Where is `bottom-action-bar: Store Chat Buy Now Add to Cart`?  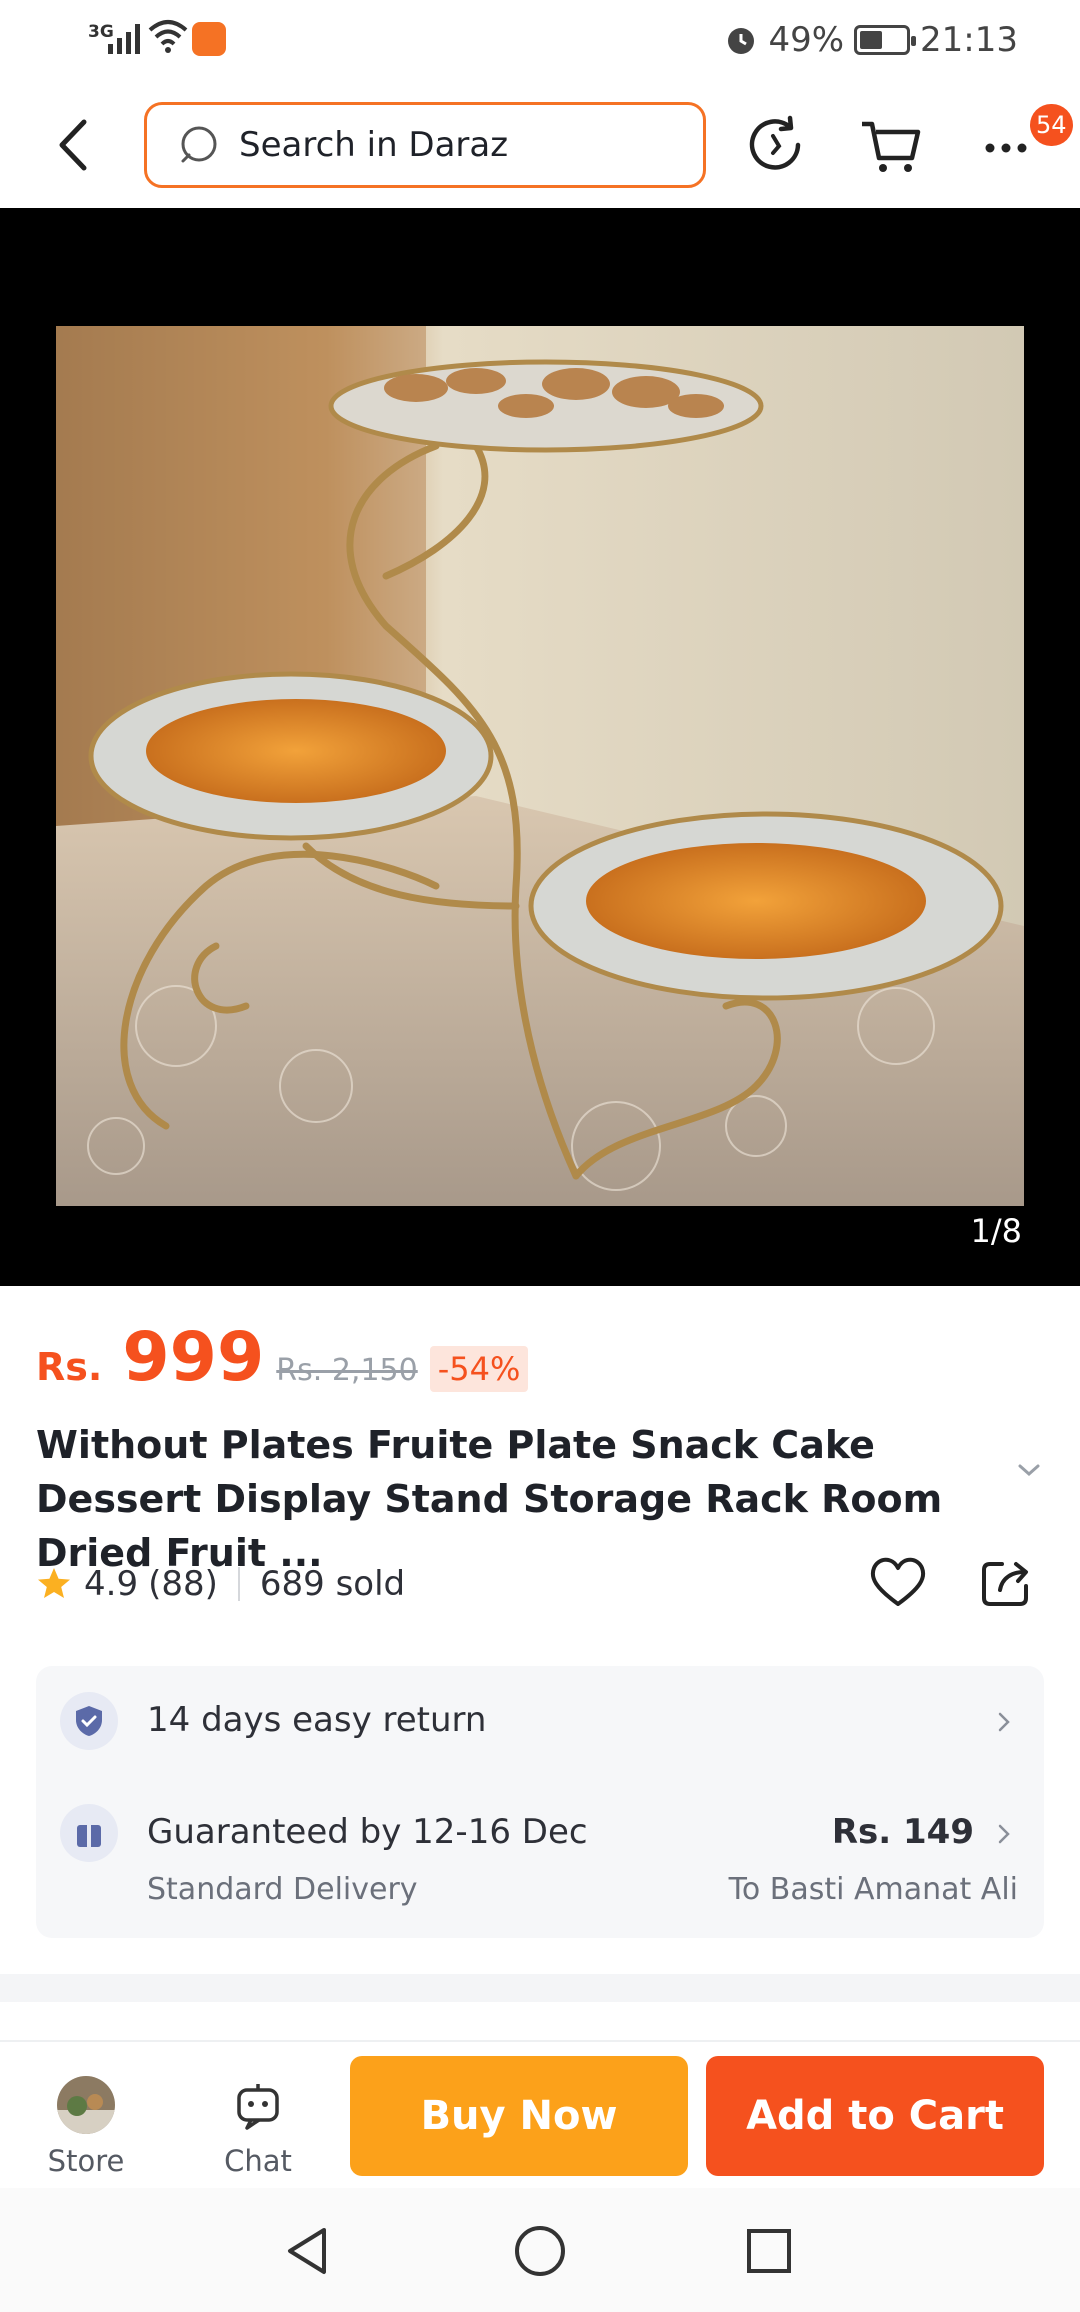
bottom-action-bar: Store Chat Buy Now Add to Cart is located at coordinates (540, 2114).